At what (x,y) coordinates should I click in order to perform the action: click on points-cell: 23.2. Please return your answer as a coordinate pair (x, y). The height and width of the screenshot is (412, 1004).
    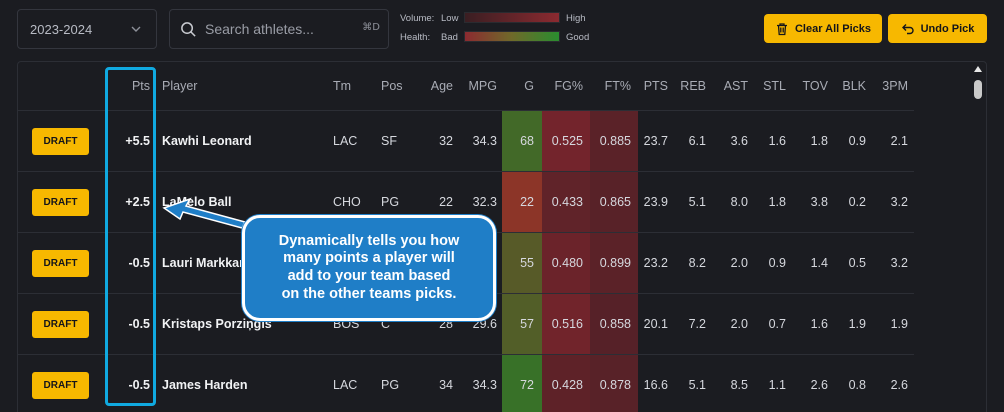
    Looking at the image, I should click on (655, 263).